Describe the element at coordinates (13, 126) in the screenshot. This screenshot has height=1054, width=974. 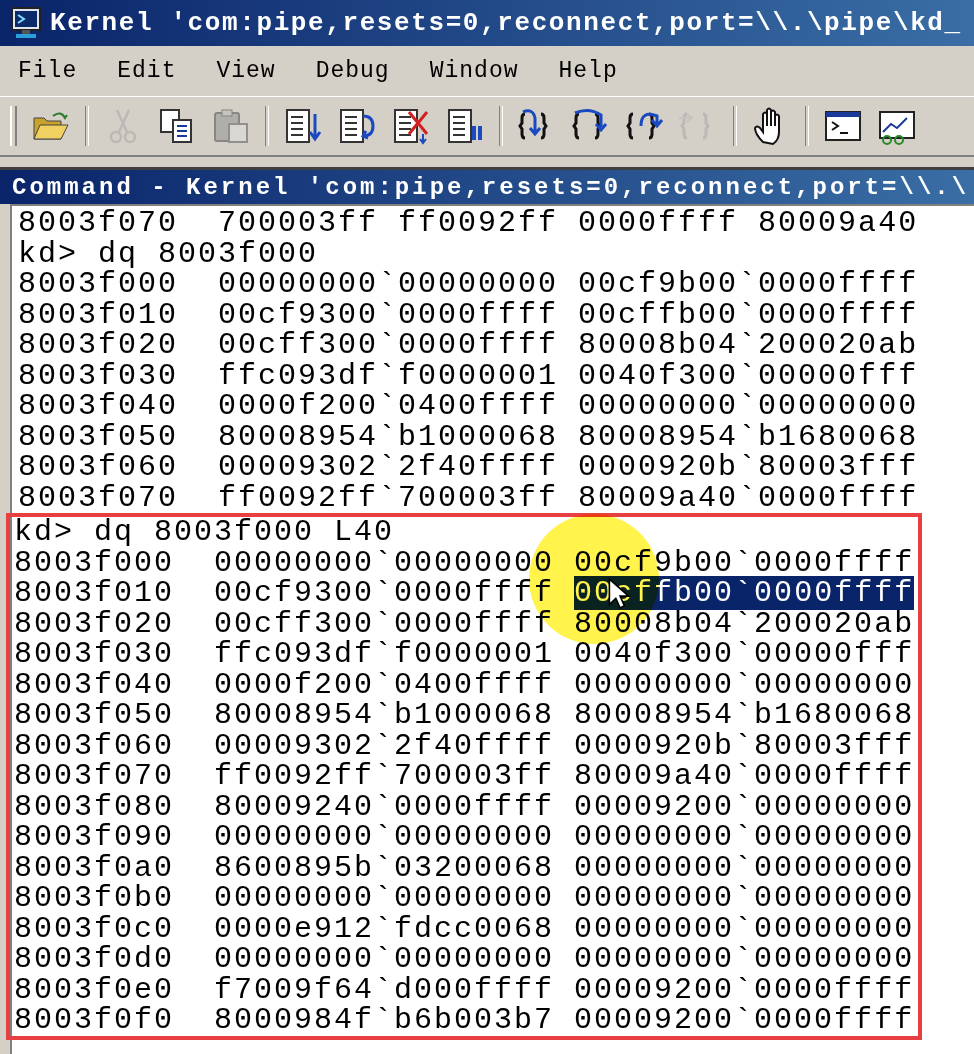
I see `toolbar-grip` at that location.